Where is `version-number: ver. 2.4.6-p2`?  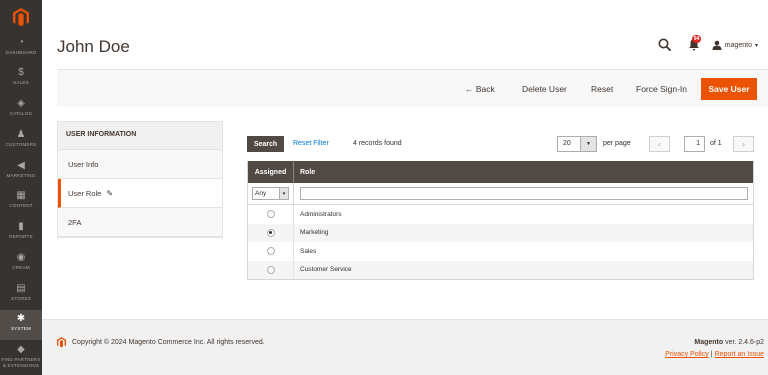
version-number: ver. 2.4.6-p2 is located at coordinates (743, 342).